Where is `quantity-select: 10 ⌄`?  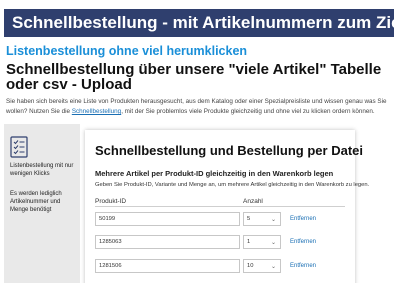
quantity-select: 10 ⌄ is located at coordinates (262, 266).